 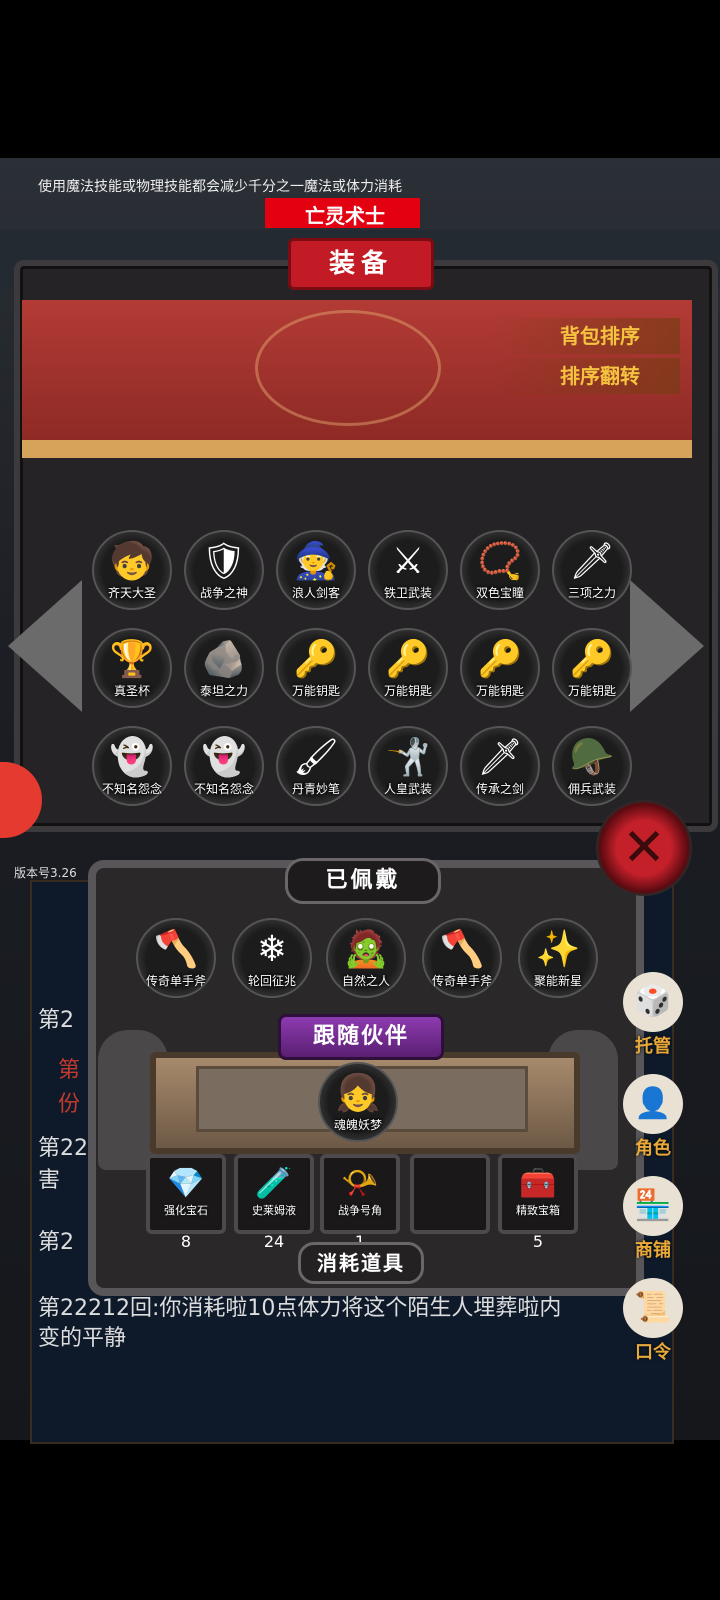 What do you see at coordinates (500, 561) in the screenshot?
I see `twin-gem-icon: 📿` at bounding box center [500, 561].